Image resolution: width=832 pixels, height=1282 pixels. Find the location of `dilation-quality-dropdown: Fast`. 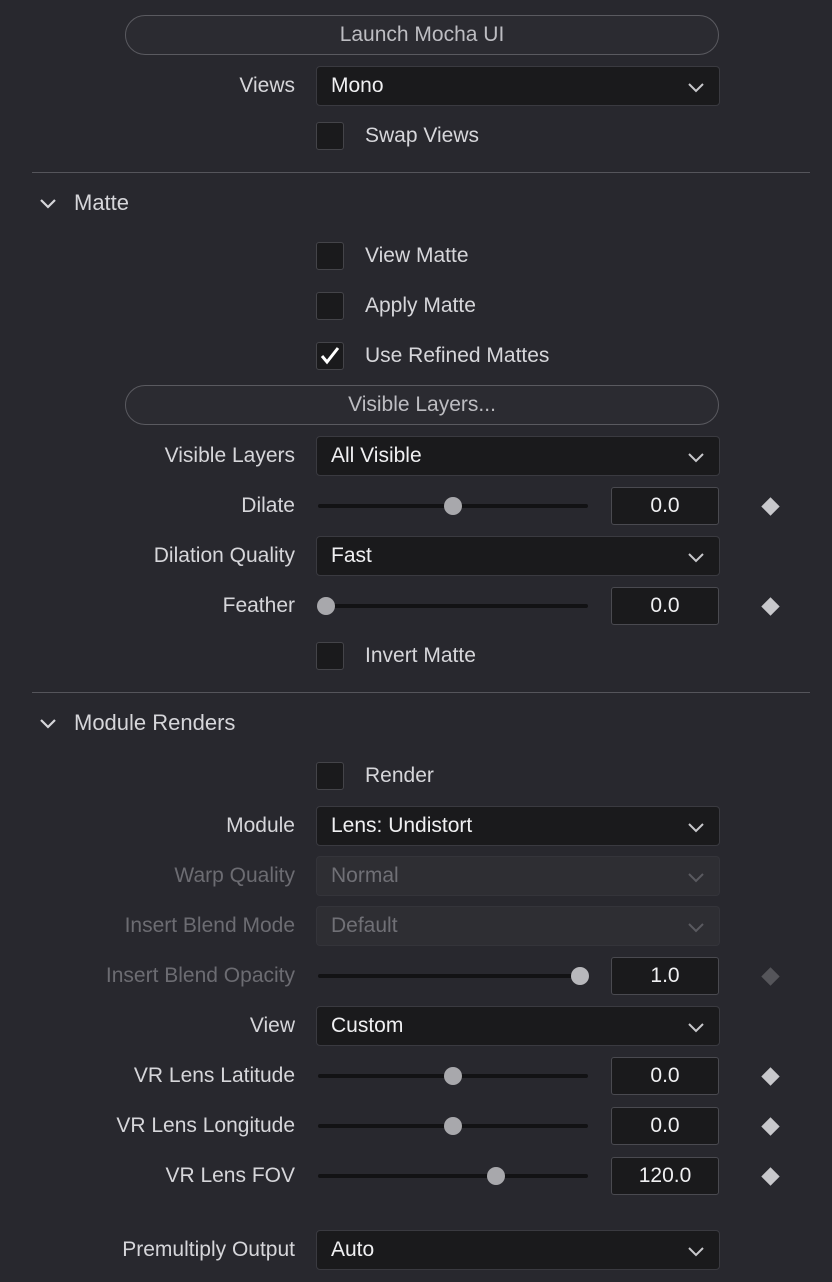

dilation-quality-dropdown: Fast is located at coordinates (518, 556).